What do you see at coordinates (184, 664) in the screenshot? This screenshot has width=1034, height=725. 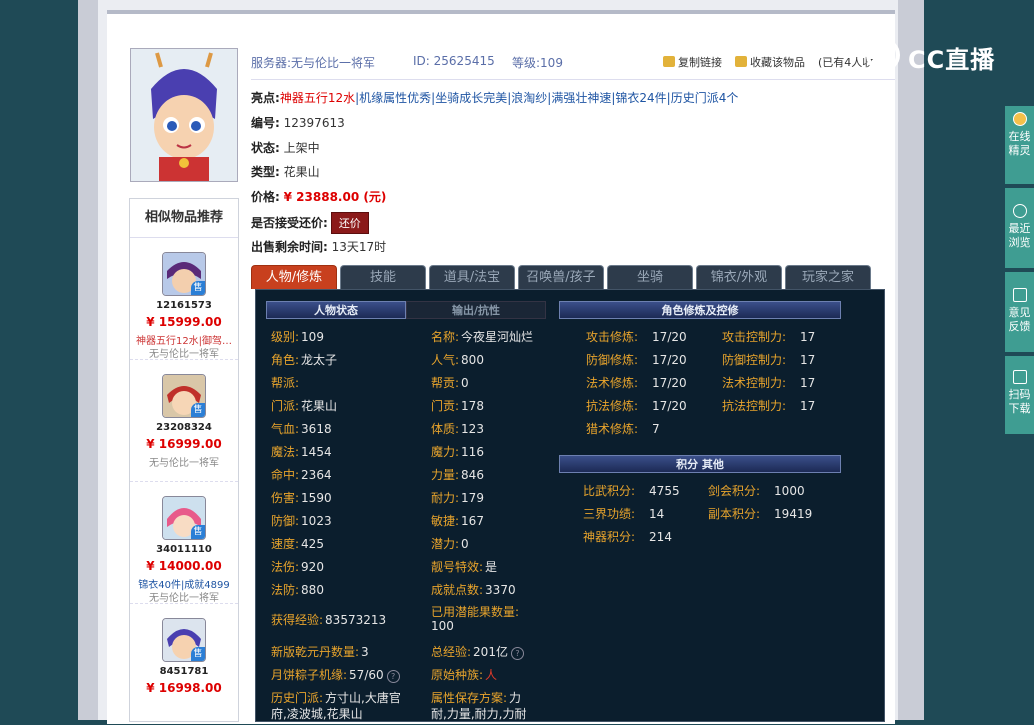 I see `recommend-item: 售 8451781 ¥ 16998.00` at bounding box center [184, 664].